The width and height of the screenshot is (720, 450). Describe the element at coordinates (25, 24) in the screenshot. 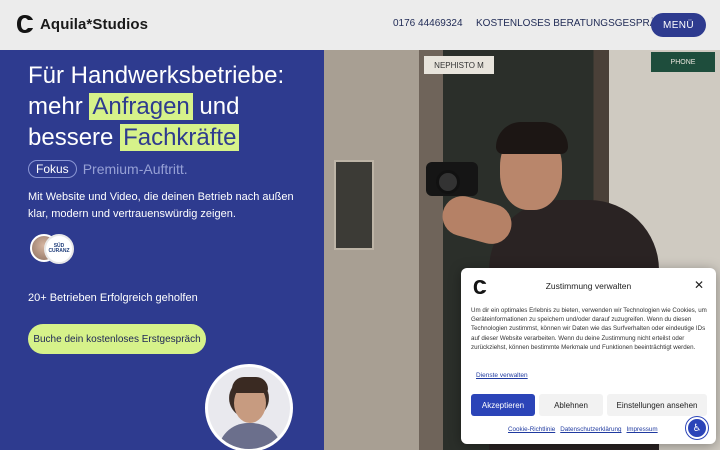

I see `logo-mark-icon` at that location.